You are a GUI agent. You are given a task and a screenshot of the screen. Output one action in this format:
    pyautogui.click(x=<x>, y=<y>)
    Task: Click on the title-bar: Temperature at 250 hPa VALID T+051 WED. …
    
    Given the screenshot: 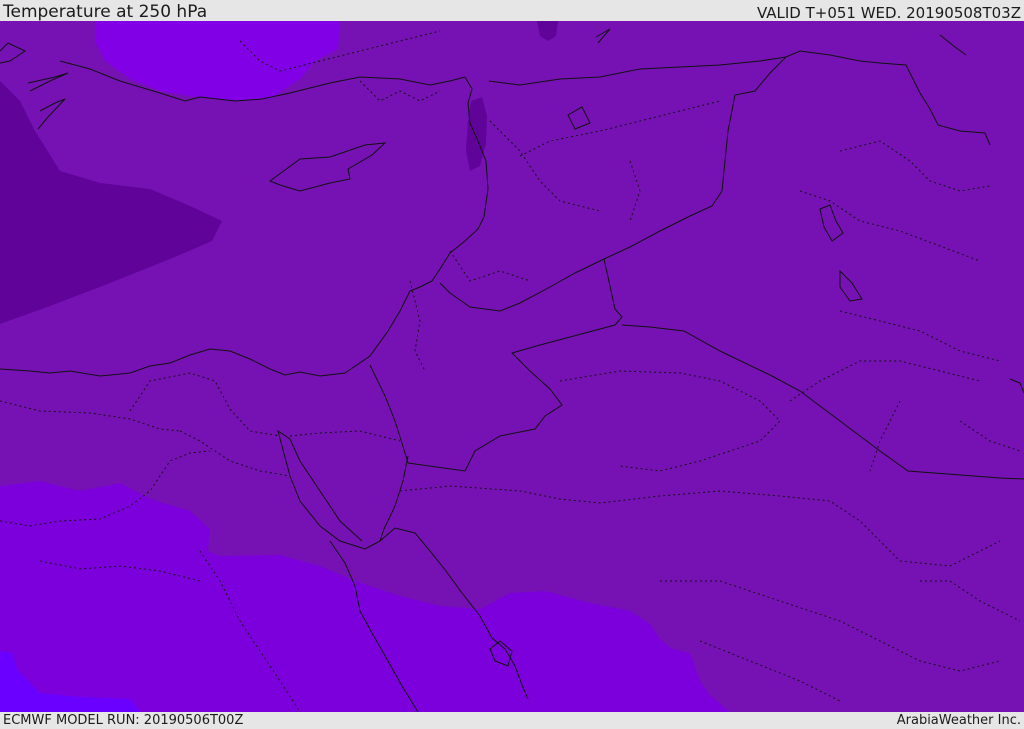 What is the action you would take?
    pyautogui.click(x=512, y=11)
    